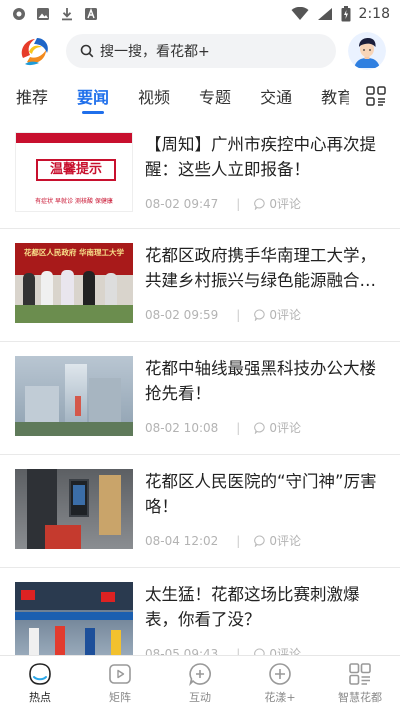 This screenshot has height=711, width=400. I want to click on wifi-icon, so click(300, 14).